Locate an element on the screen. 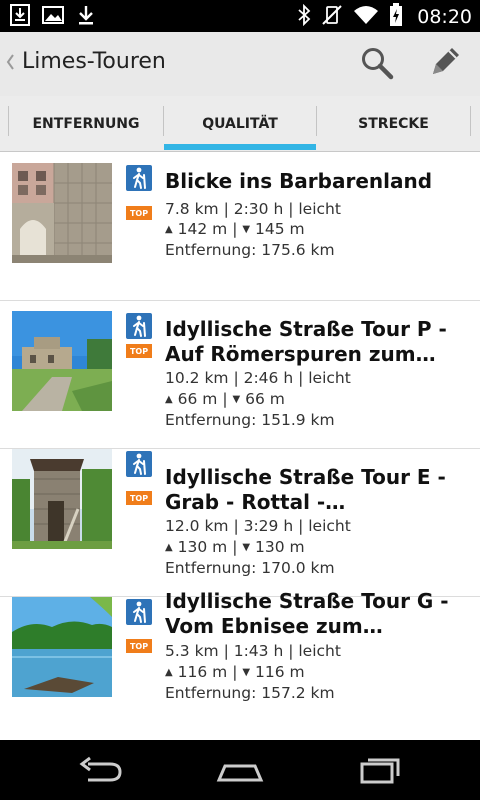 The height and width of the screenshot is (800, 480). tour-elevation: ▲ 130 m | ▼ 130 m is located at coordinates (235, 547).